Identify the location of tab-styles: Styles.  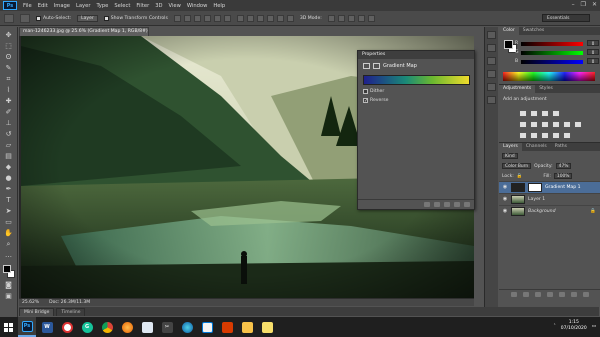
(546, 89).